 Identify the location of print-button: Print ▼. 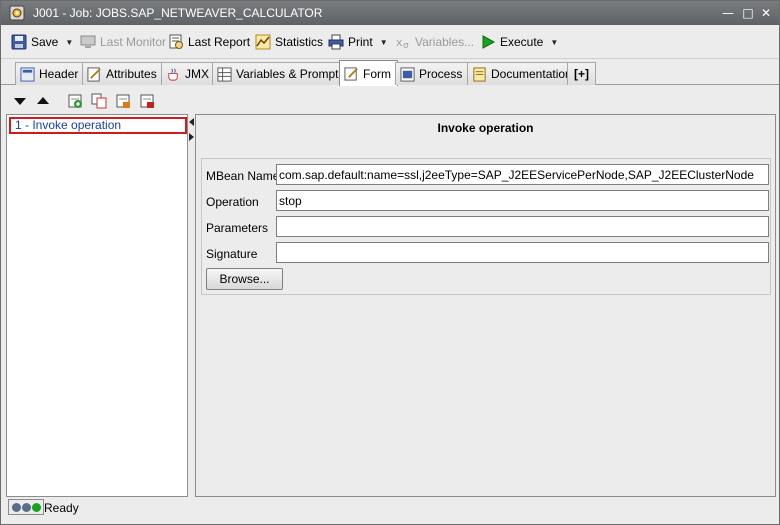
(358, 42).